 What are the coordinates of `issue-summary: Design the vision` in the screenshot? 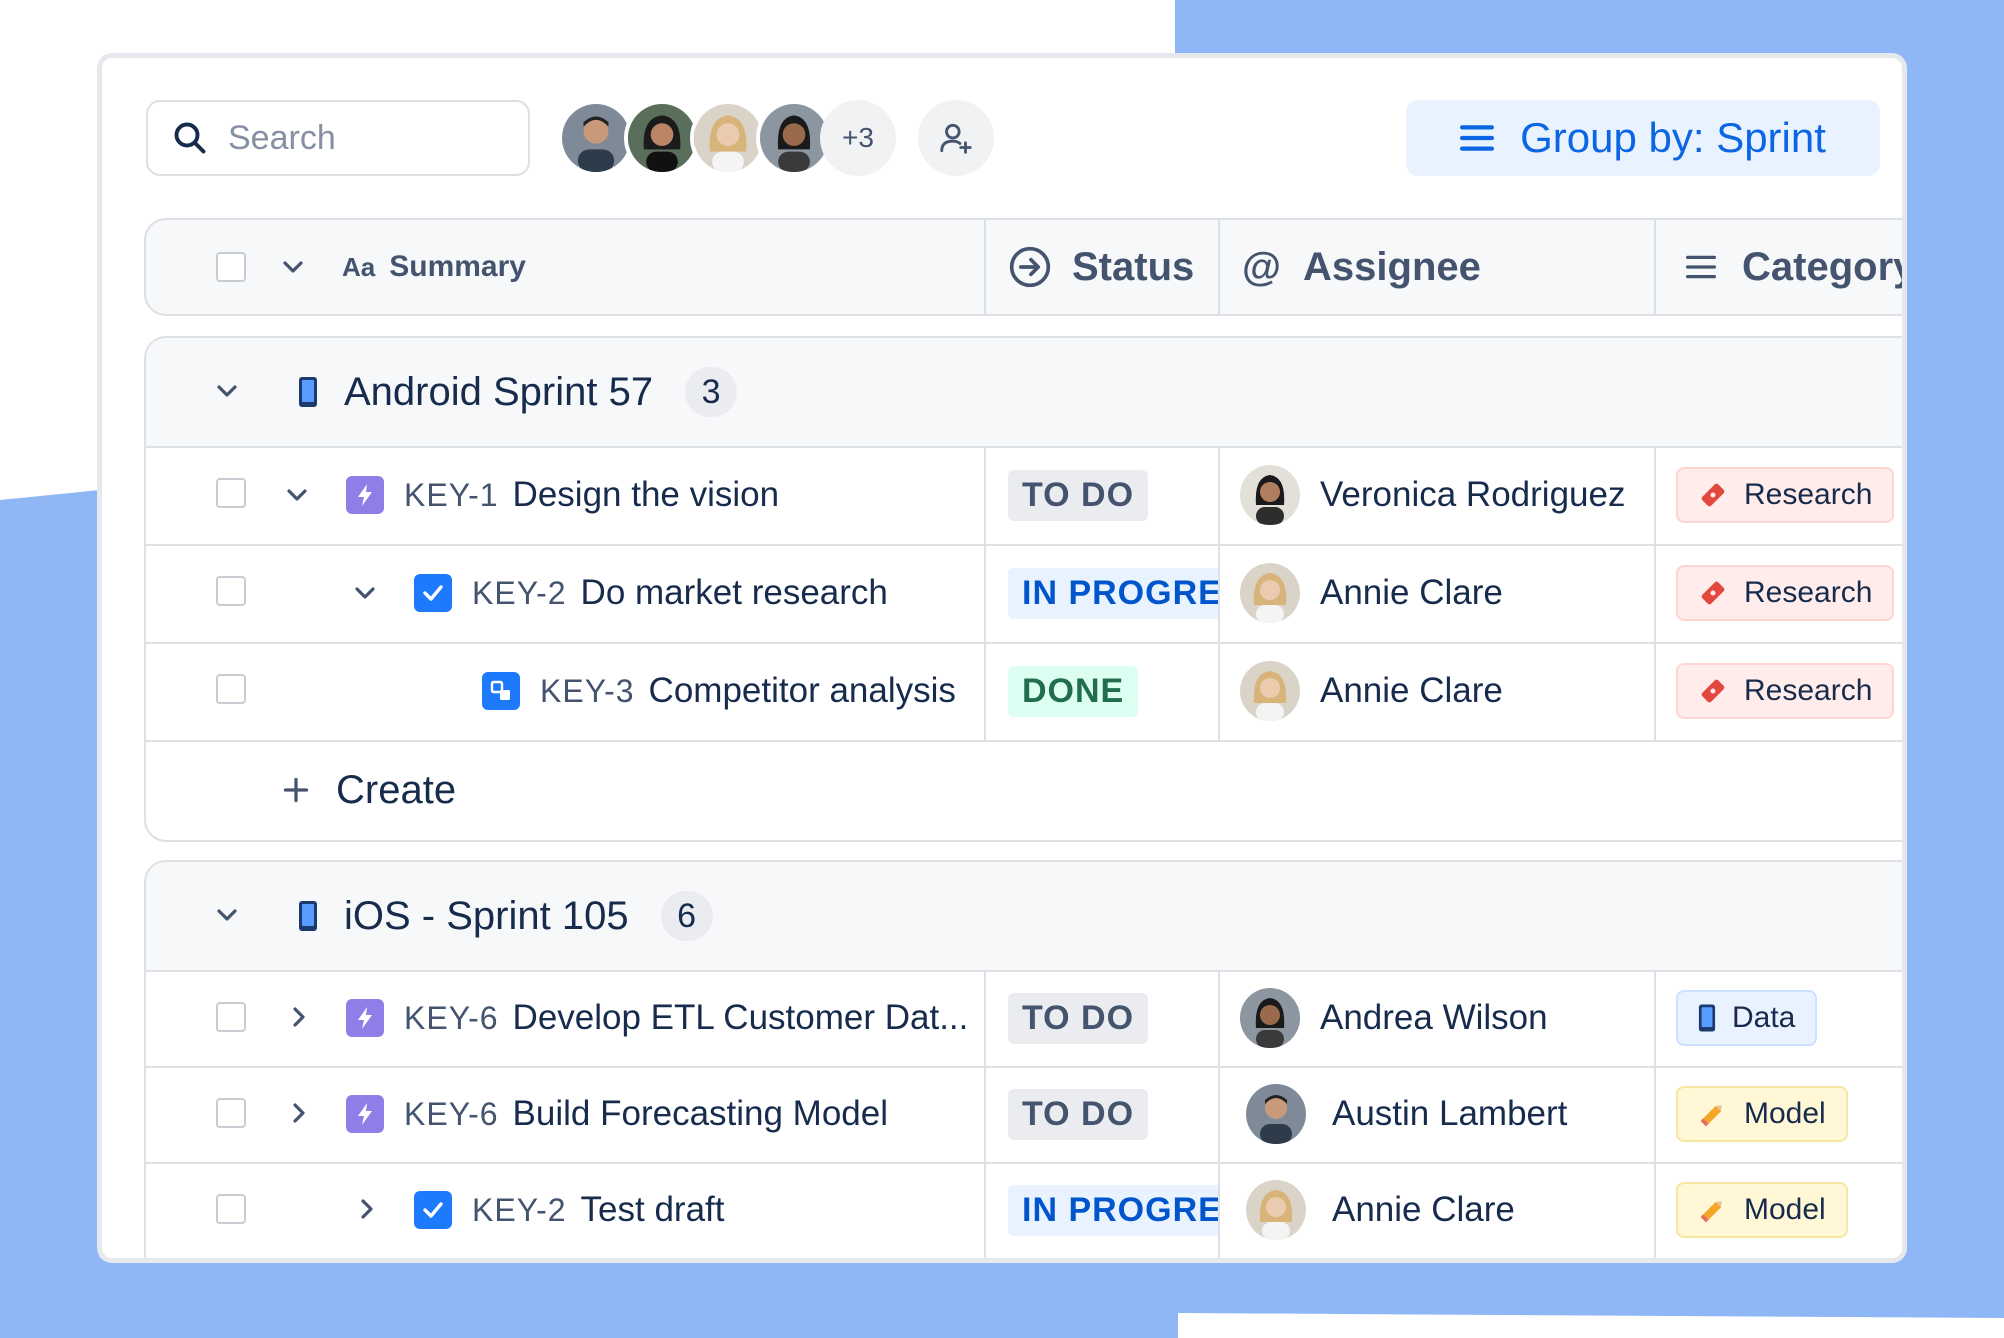 It's located at (646, 495).